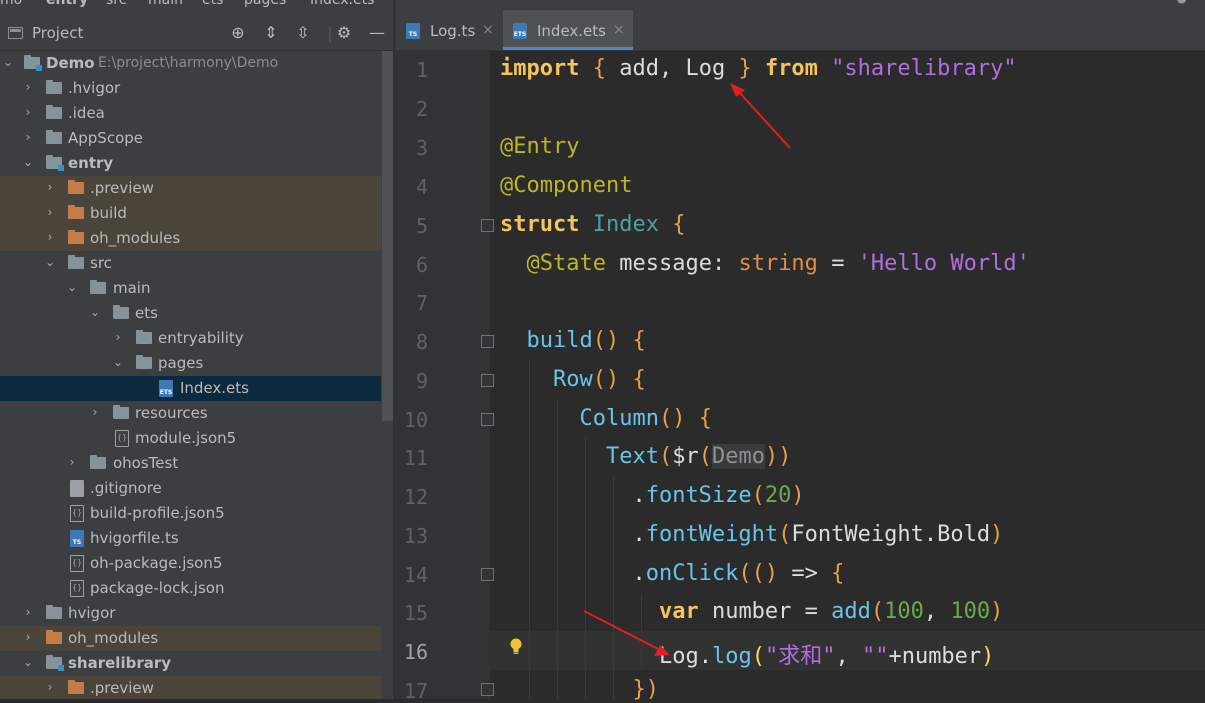 This screenshot has height=703, width=1205. What do you see at coordinates (800, 5) in the screenshot?
I see `editor-top-strip: ●` at bounding box center [800, 5].